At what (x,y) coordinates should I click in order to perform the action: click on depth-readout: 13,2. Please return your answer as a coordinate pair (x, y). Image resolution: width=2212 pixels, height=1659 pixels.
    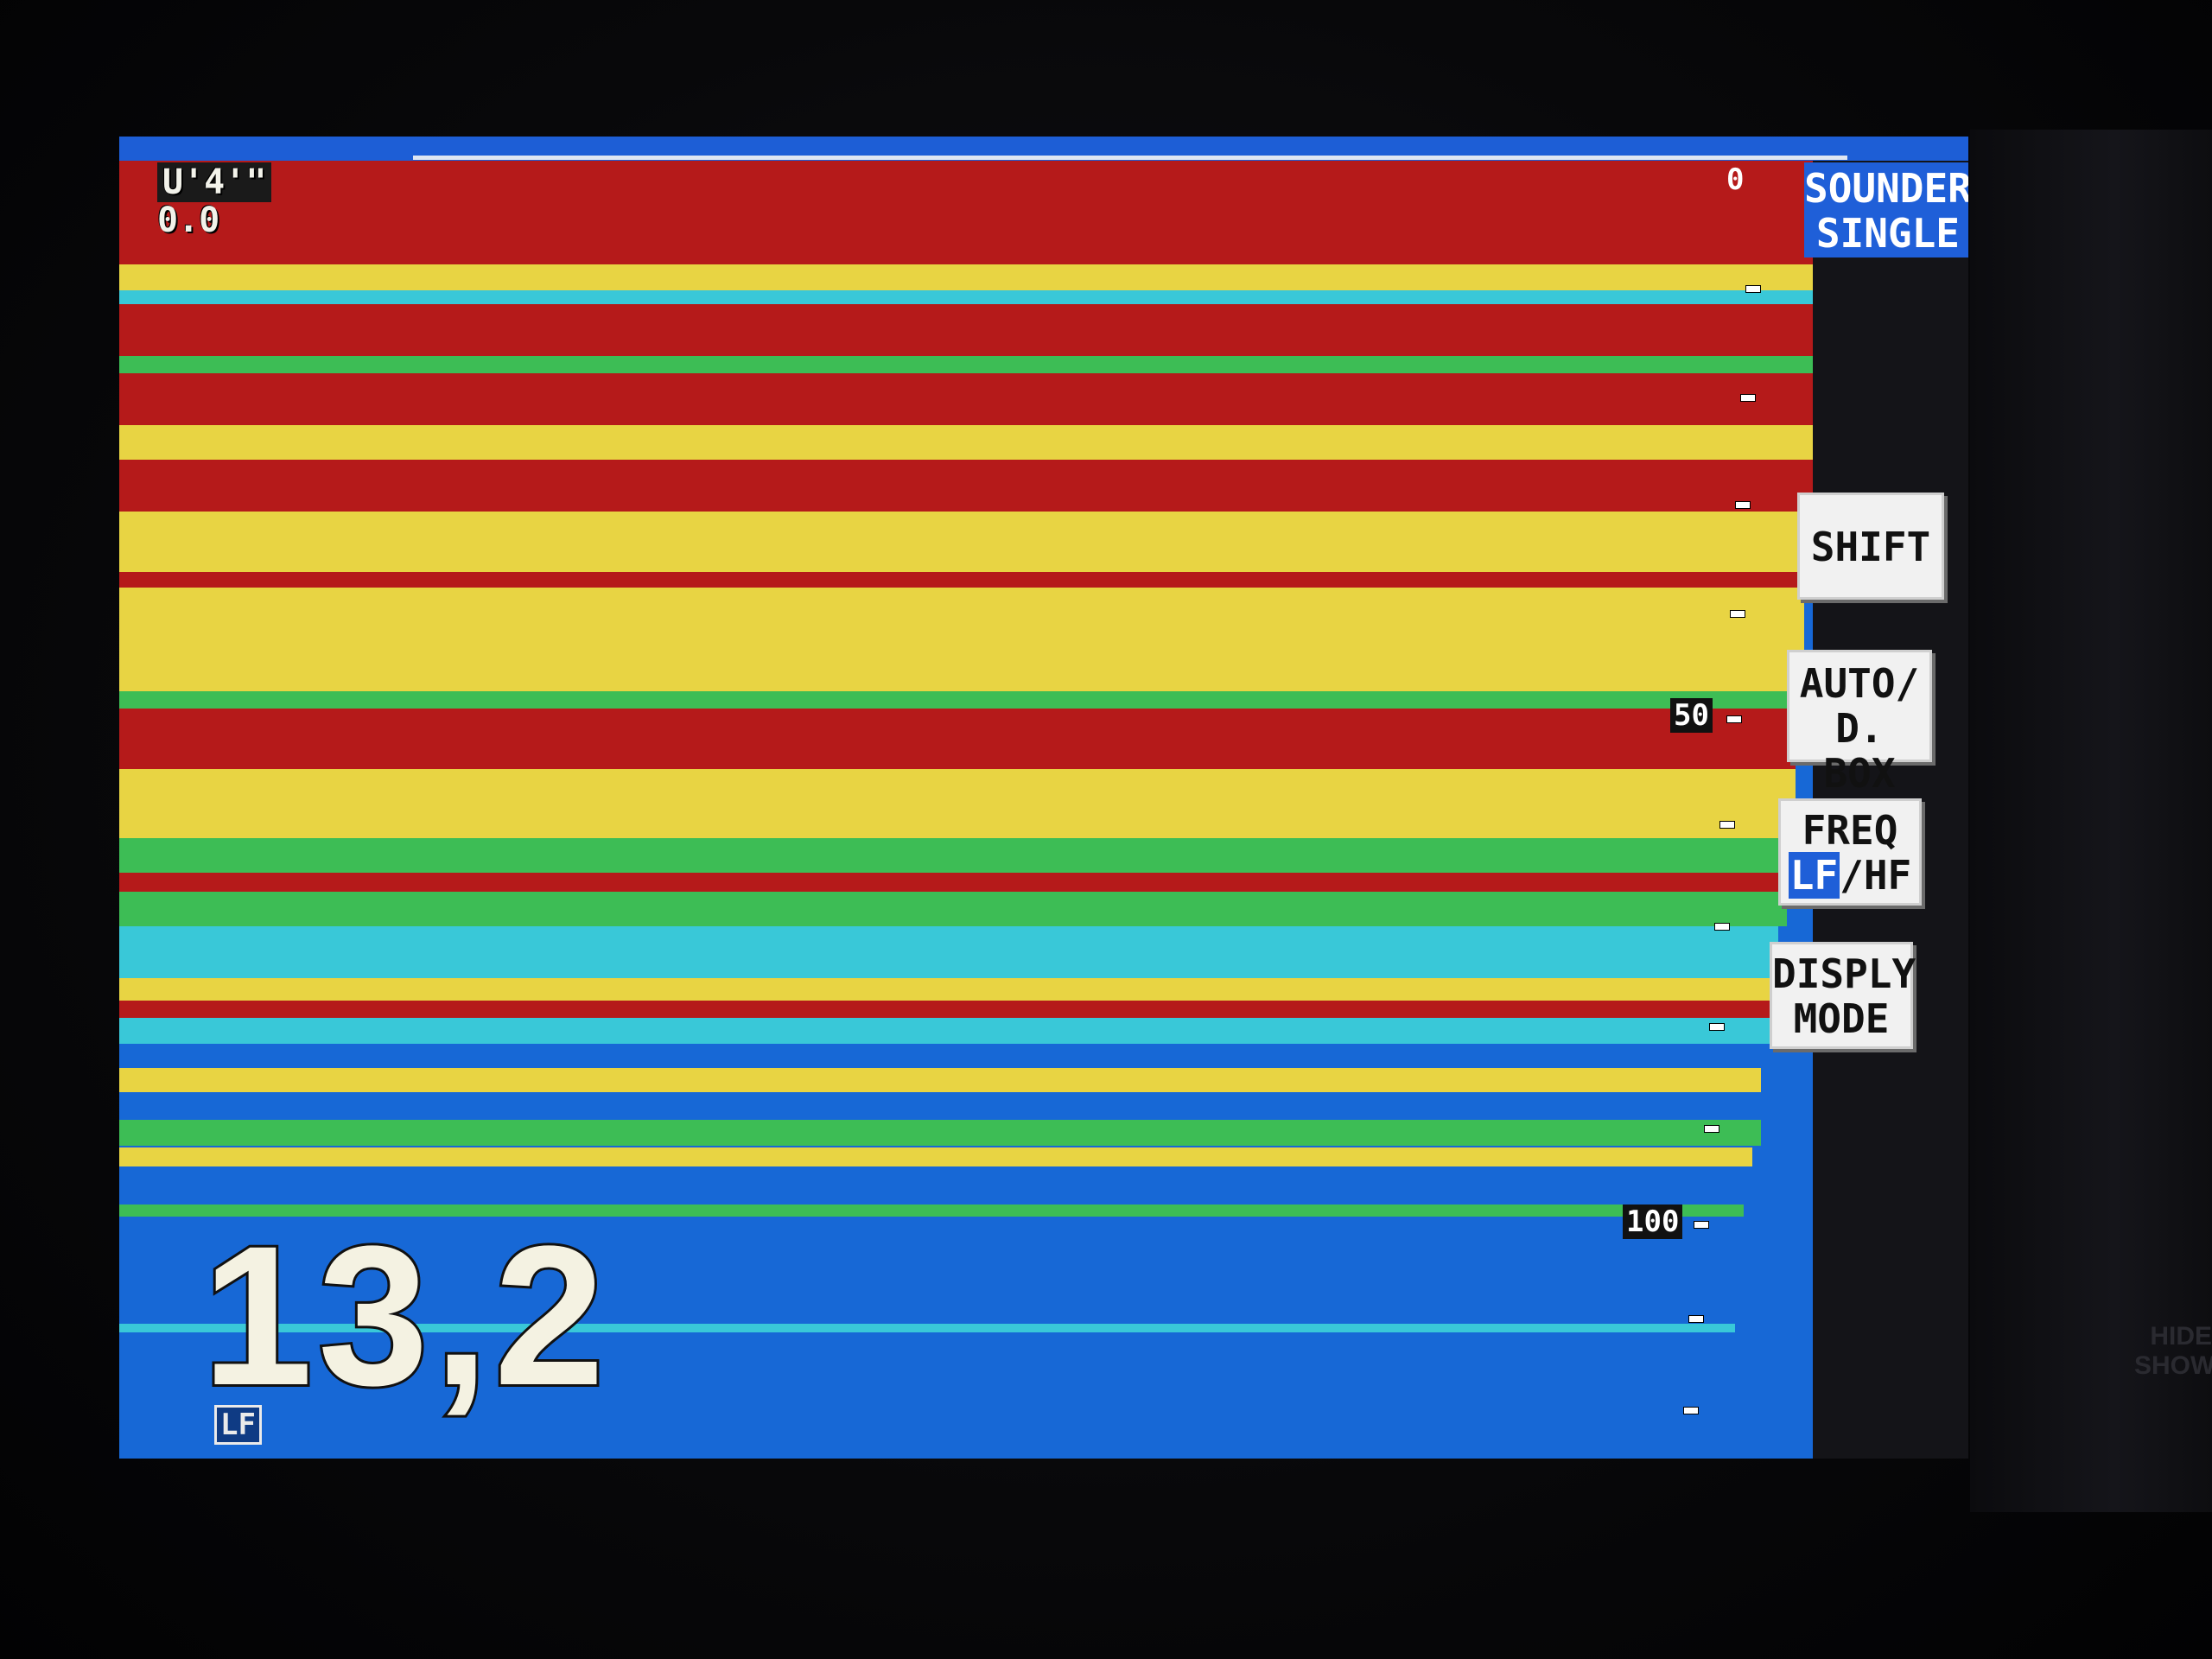
    Looking at the image, I should click on (405, 1316).